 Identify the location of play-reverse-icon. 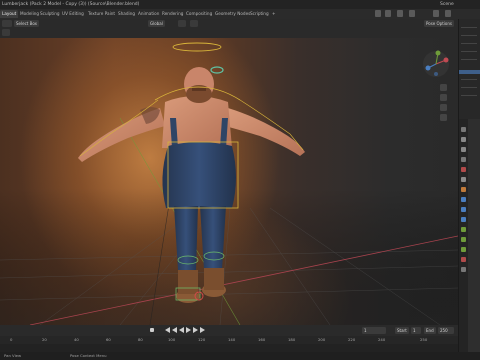
(181, 330).